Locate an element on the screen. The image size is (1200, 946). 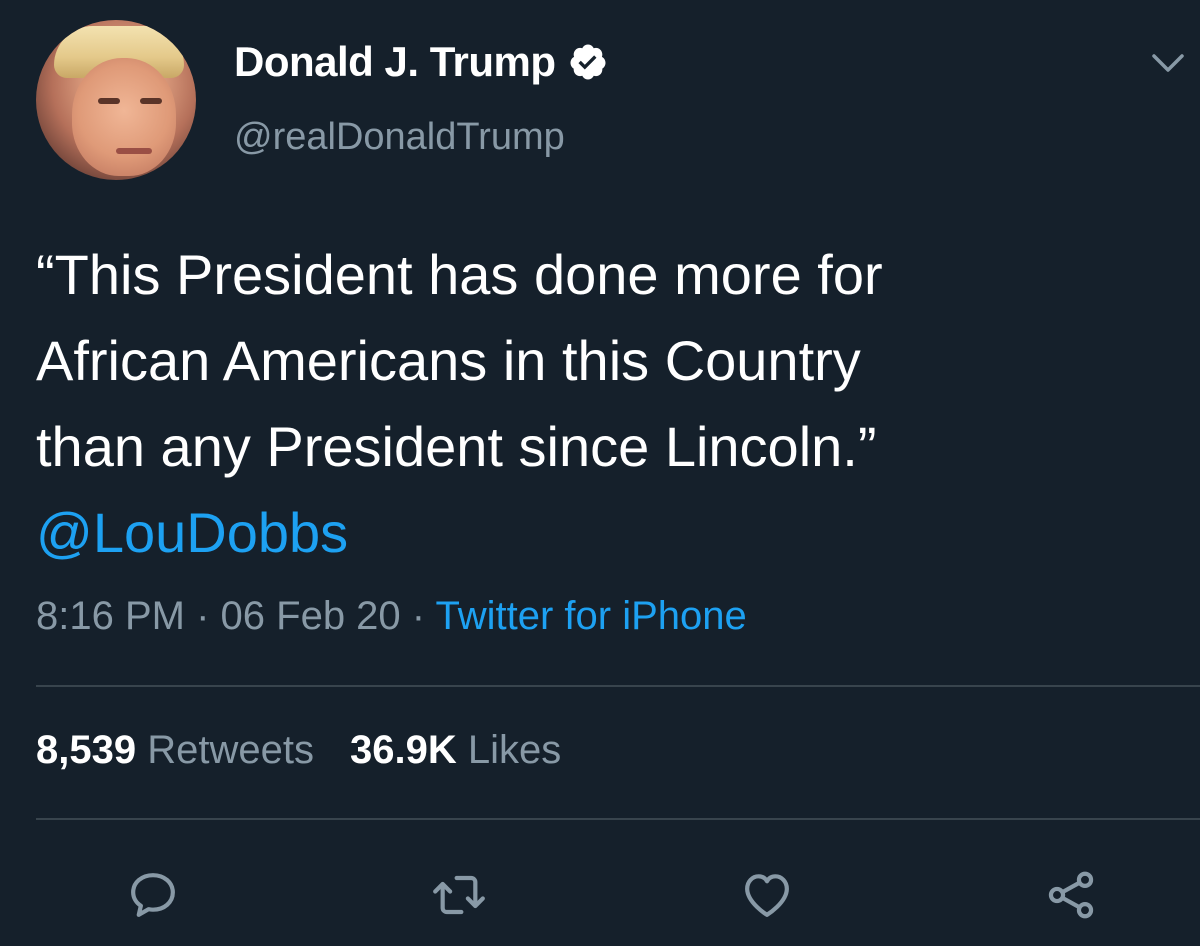
user-handle: @realDonaldTrump is located at coordinates (399, 137).